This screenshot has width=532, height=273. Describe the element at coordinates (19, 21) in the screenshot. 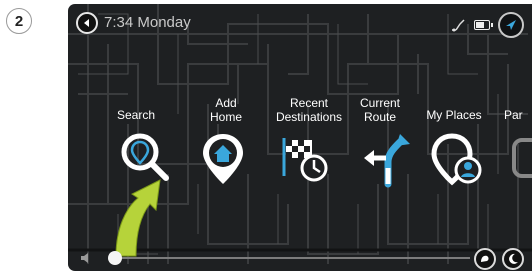

I see `step-number-badge: 2` at that location.